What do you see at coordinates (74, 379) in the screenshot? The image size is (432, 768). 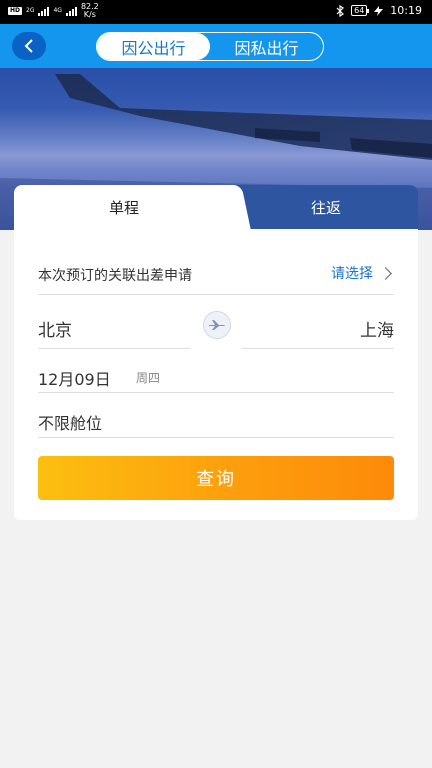 I see `departure-date: 12月09日` at bounding box center [74, 379].